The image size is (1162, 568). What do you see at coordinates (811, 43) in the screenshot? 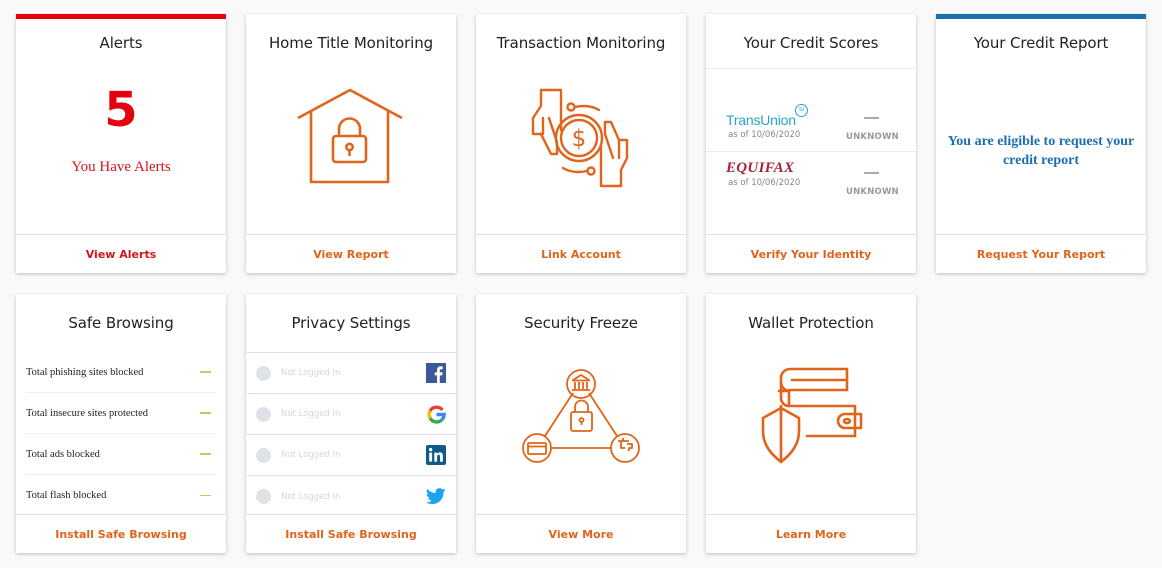
I see `card-title: Your Credit Scores` at bounding box center [811, 43].